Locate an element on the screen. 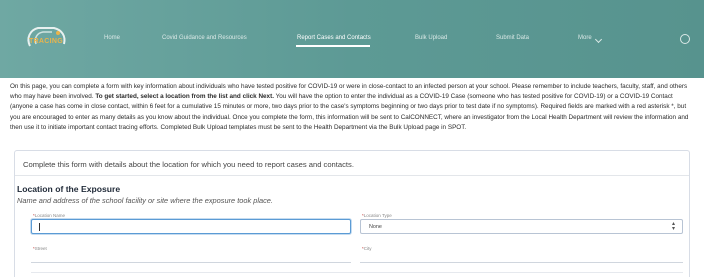  user-avatar-icon is located at coordinates (685, 39).